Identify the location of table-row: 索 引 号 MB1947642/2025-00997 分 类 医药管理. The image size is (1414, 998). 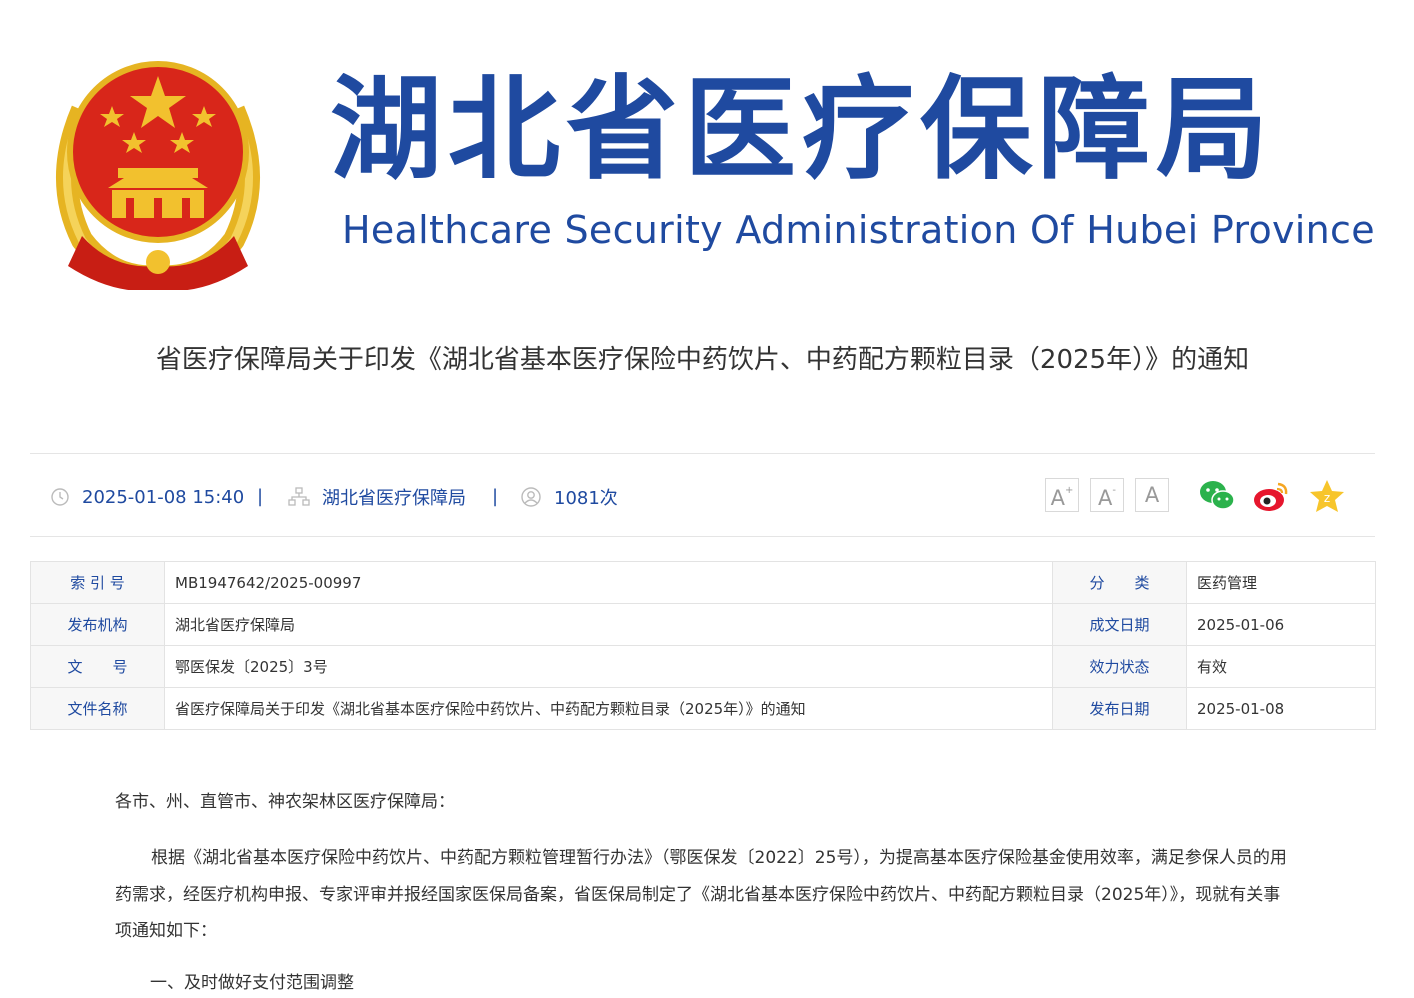
(703, 582).